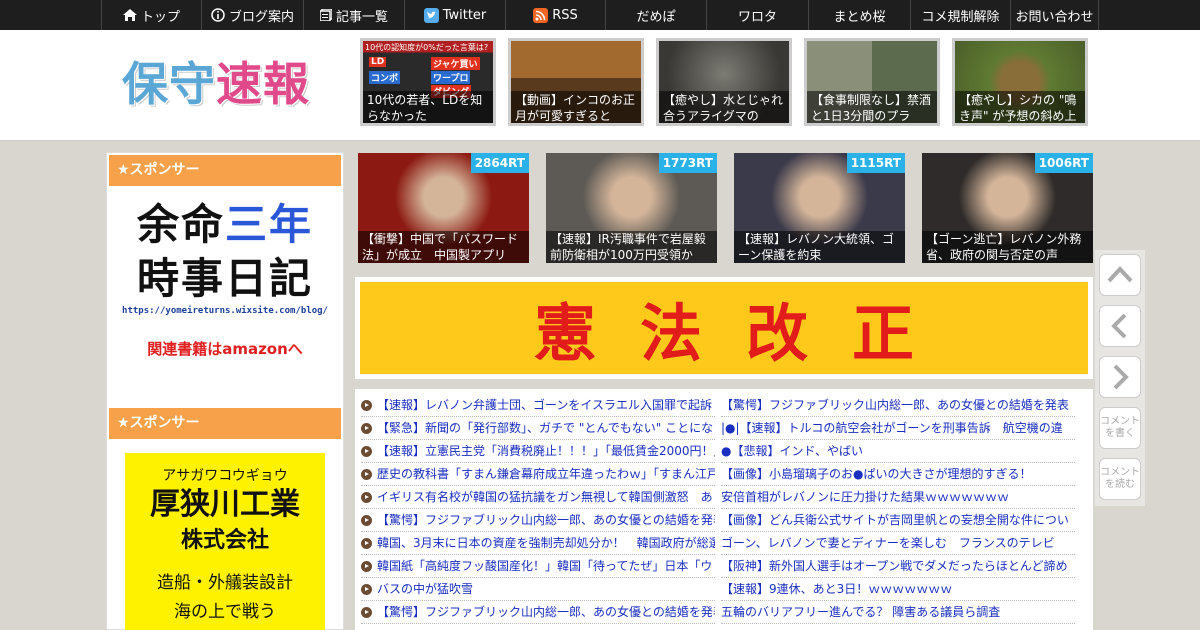 Image resolution: width=1200 pixels, height=630 pixels. I want to click on site-logo: 保守速報, so click(216, 84).